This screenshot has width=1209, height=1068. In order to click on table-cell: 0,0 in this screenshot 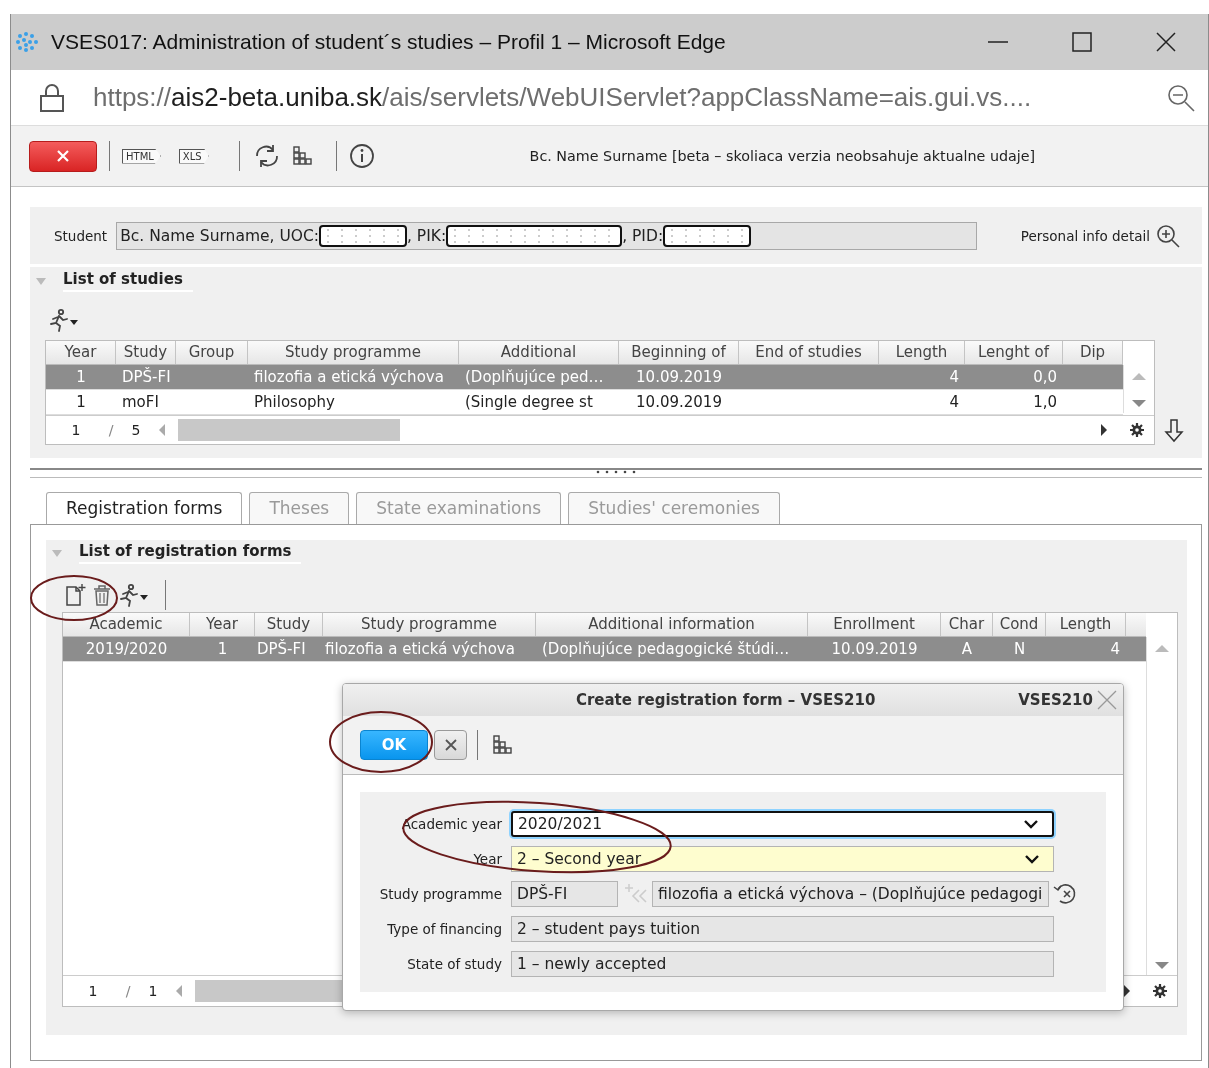, I will do `click(1045, 377)`.